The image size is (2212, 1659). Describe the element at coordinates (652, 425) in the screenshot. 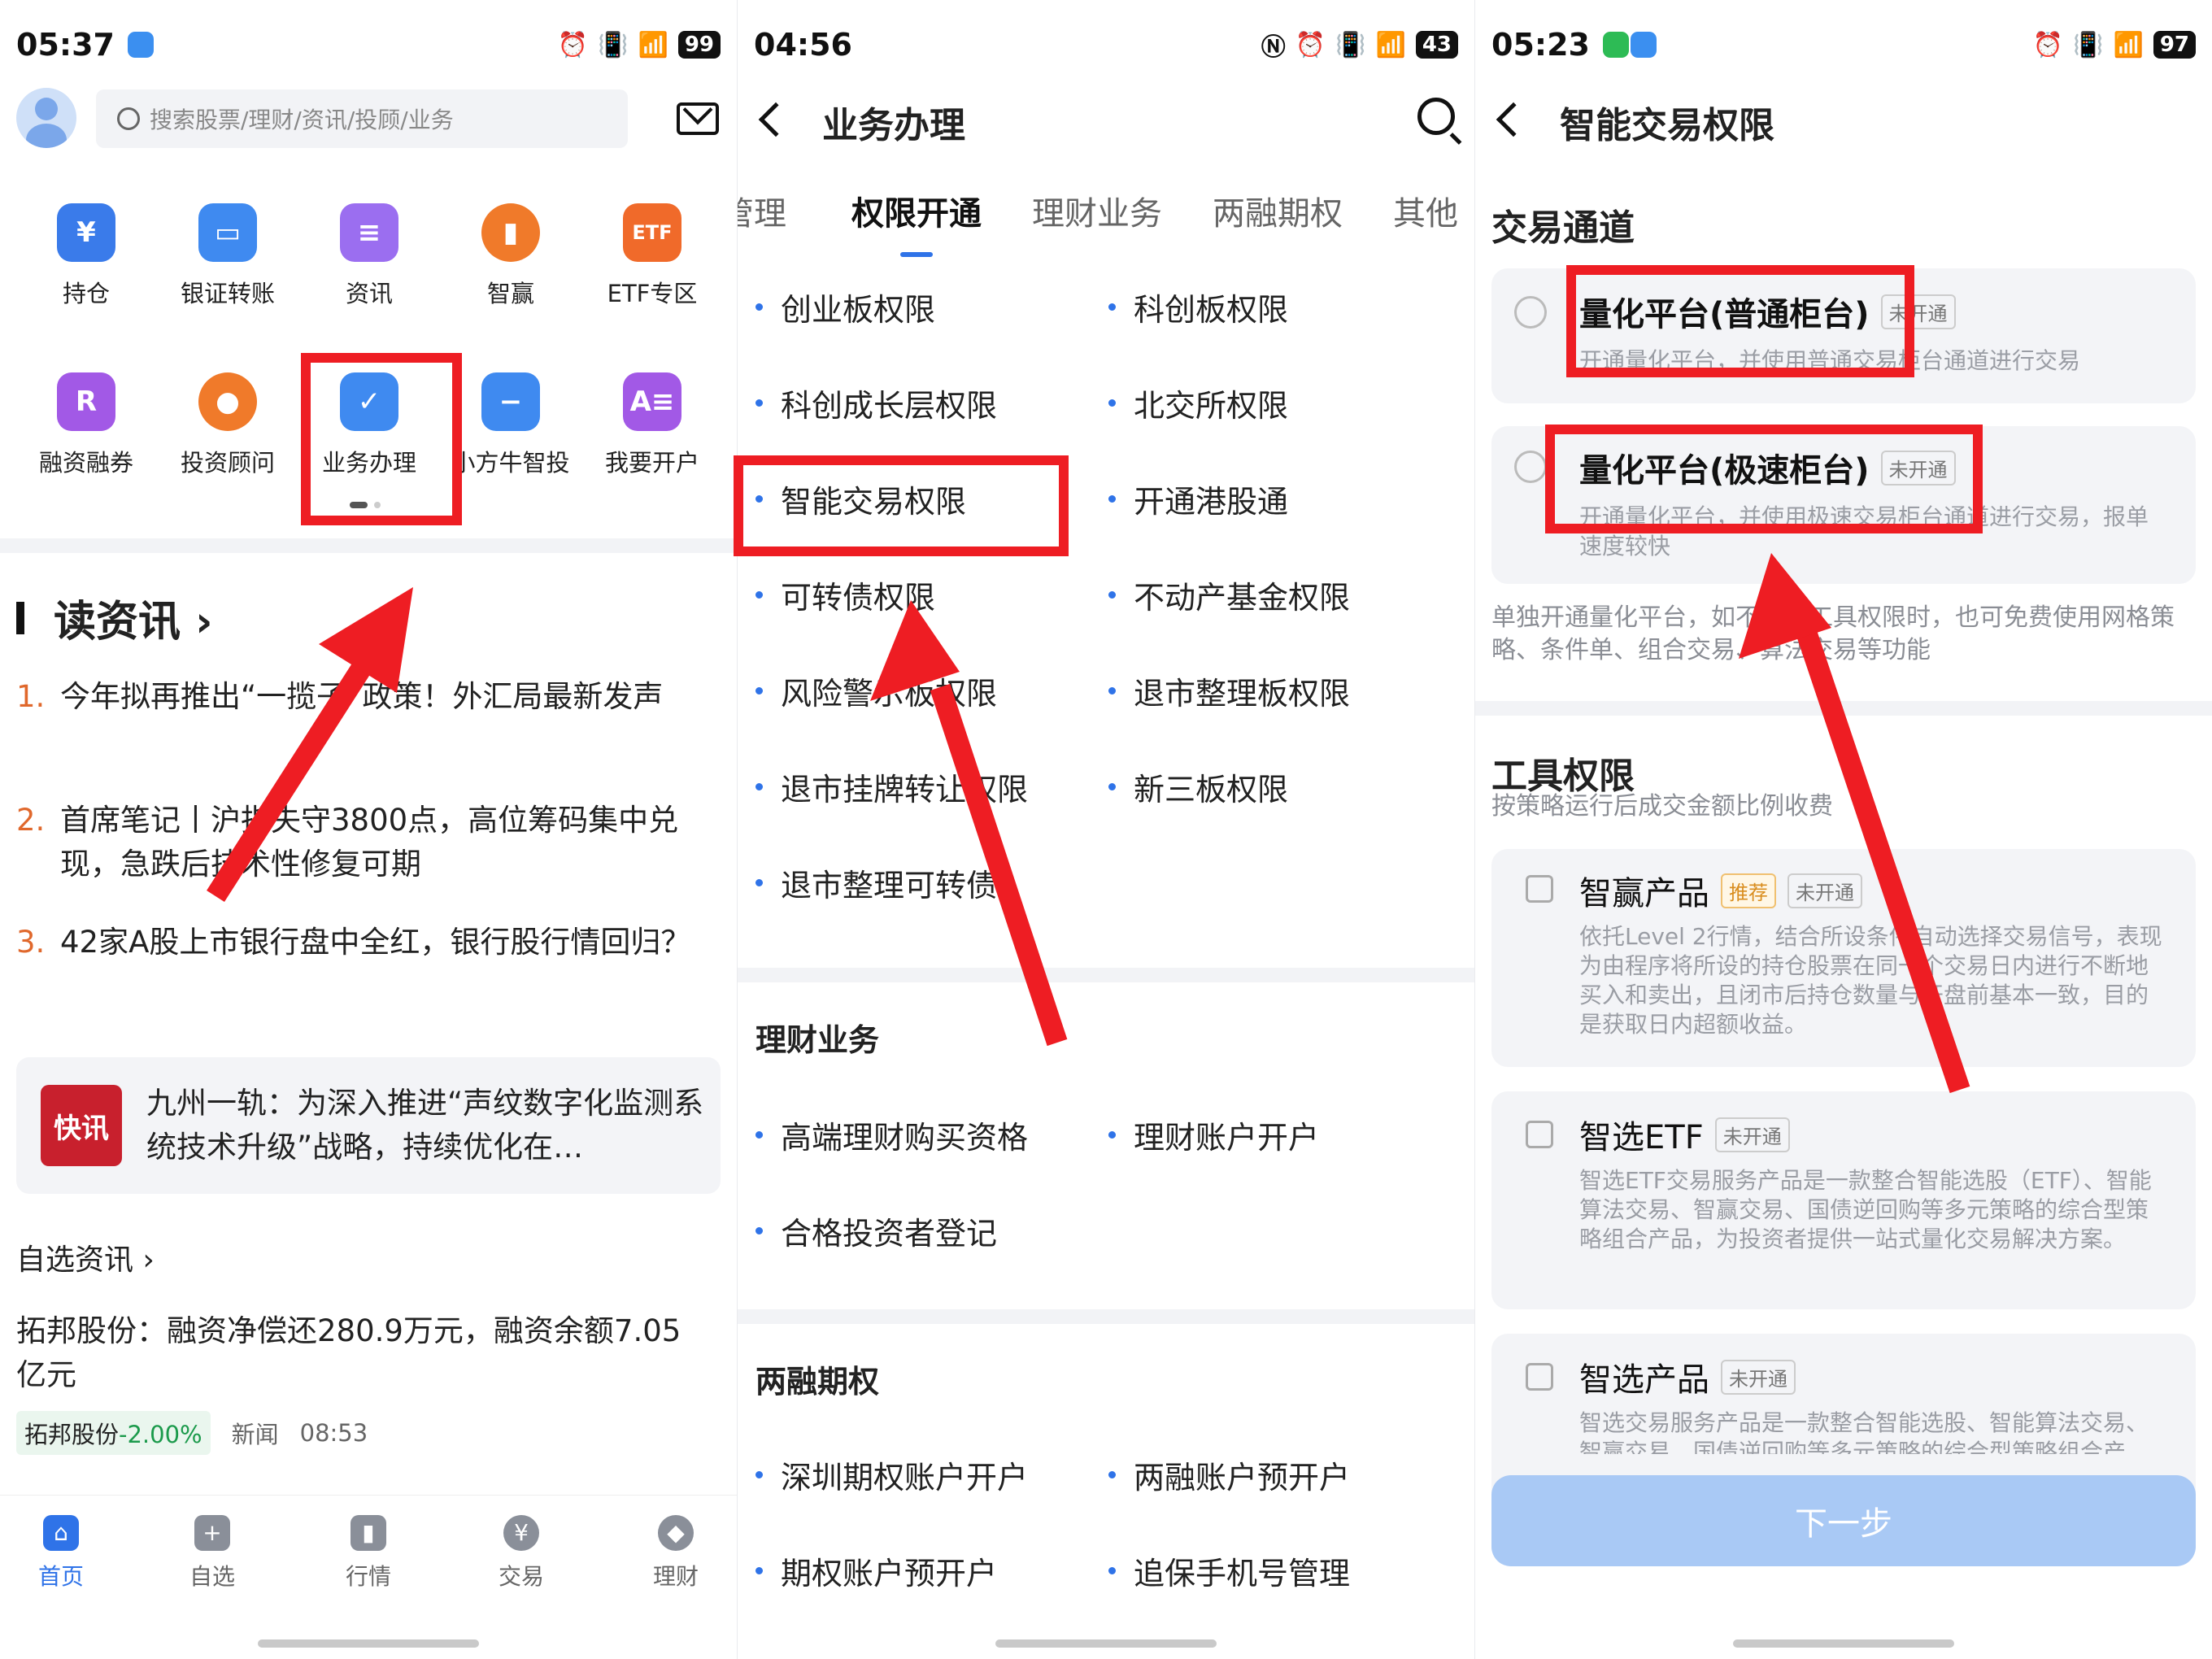

I see `grid-item-open-account: A≡ 我要开户` at that location.